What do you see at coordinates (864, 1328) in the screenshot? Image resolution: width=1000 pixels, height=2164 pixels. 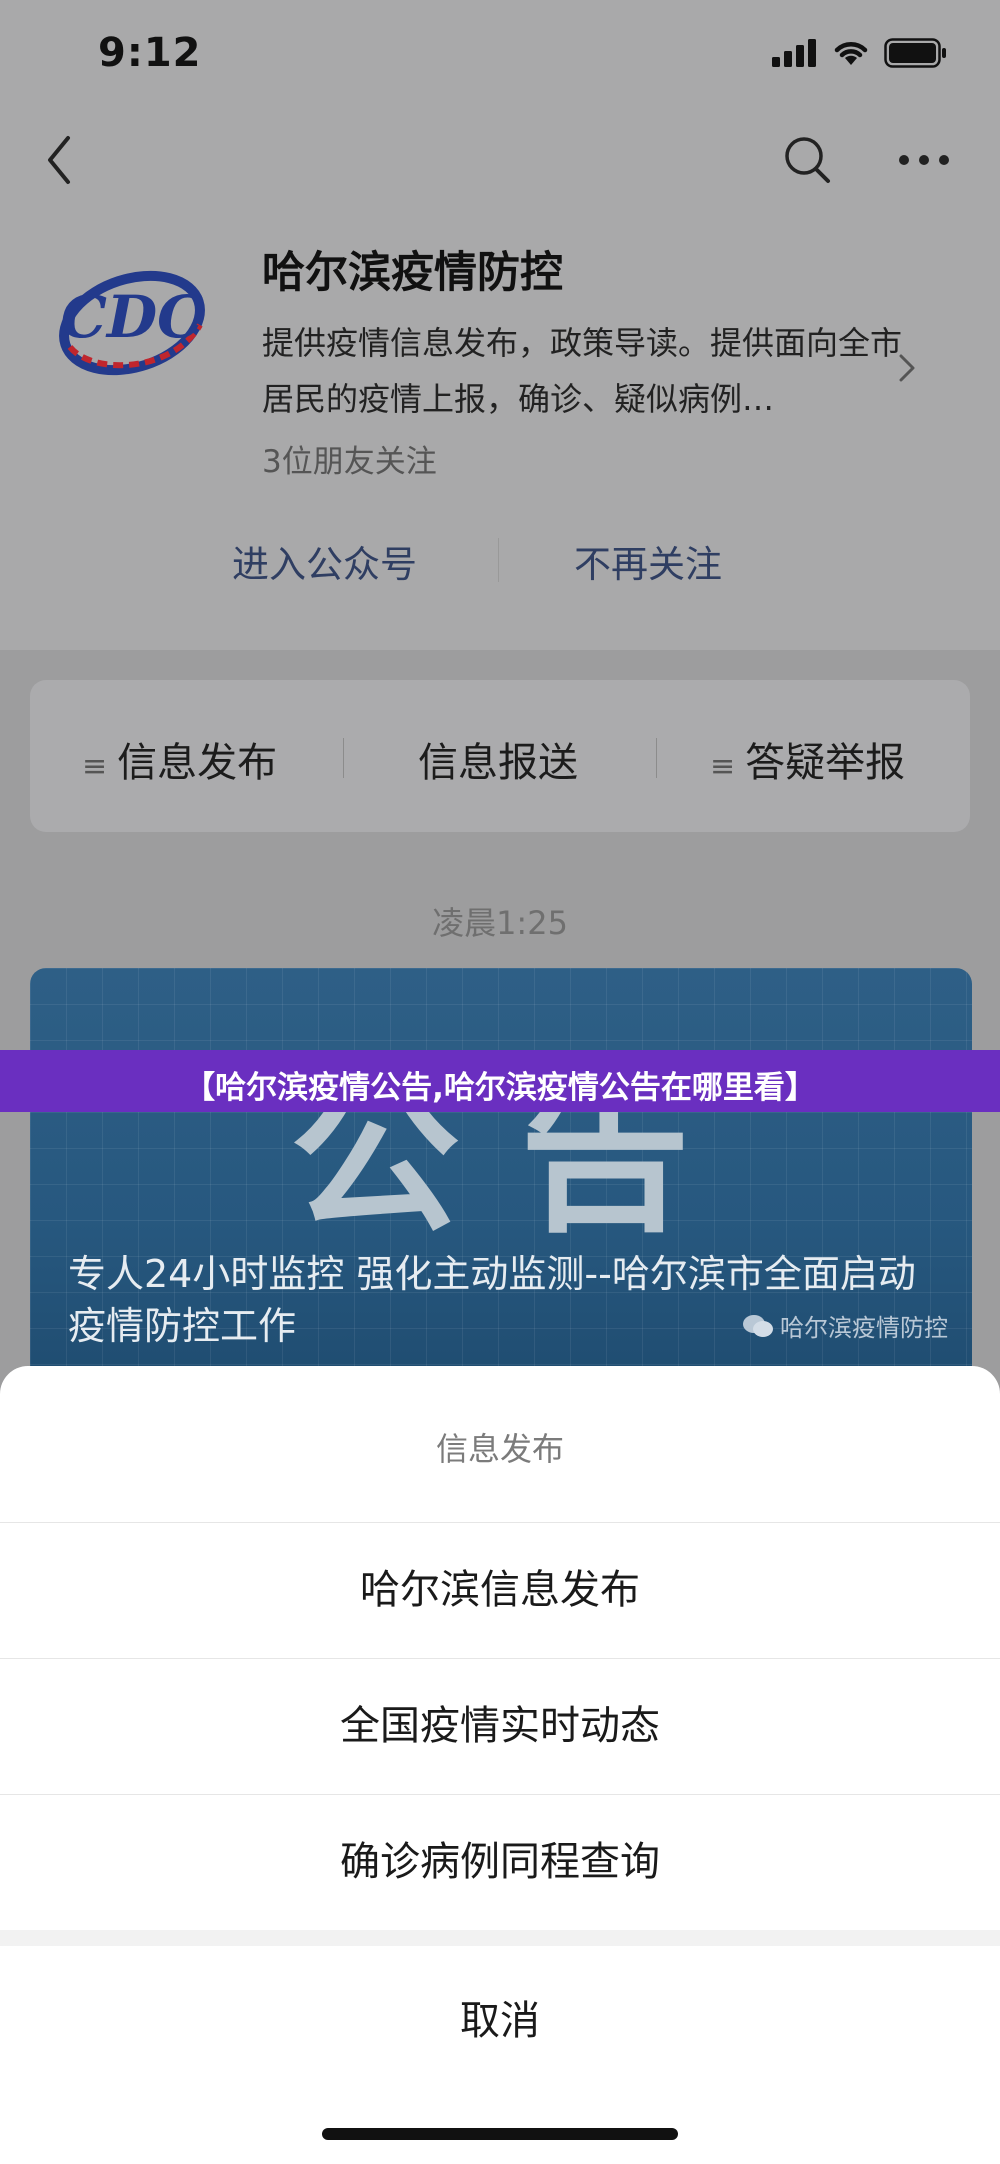 I see `watermark-text: 哈尔滨疫情防控` at bounding box center [864, 1328].